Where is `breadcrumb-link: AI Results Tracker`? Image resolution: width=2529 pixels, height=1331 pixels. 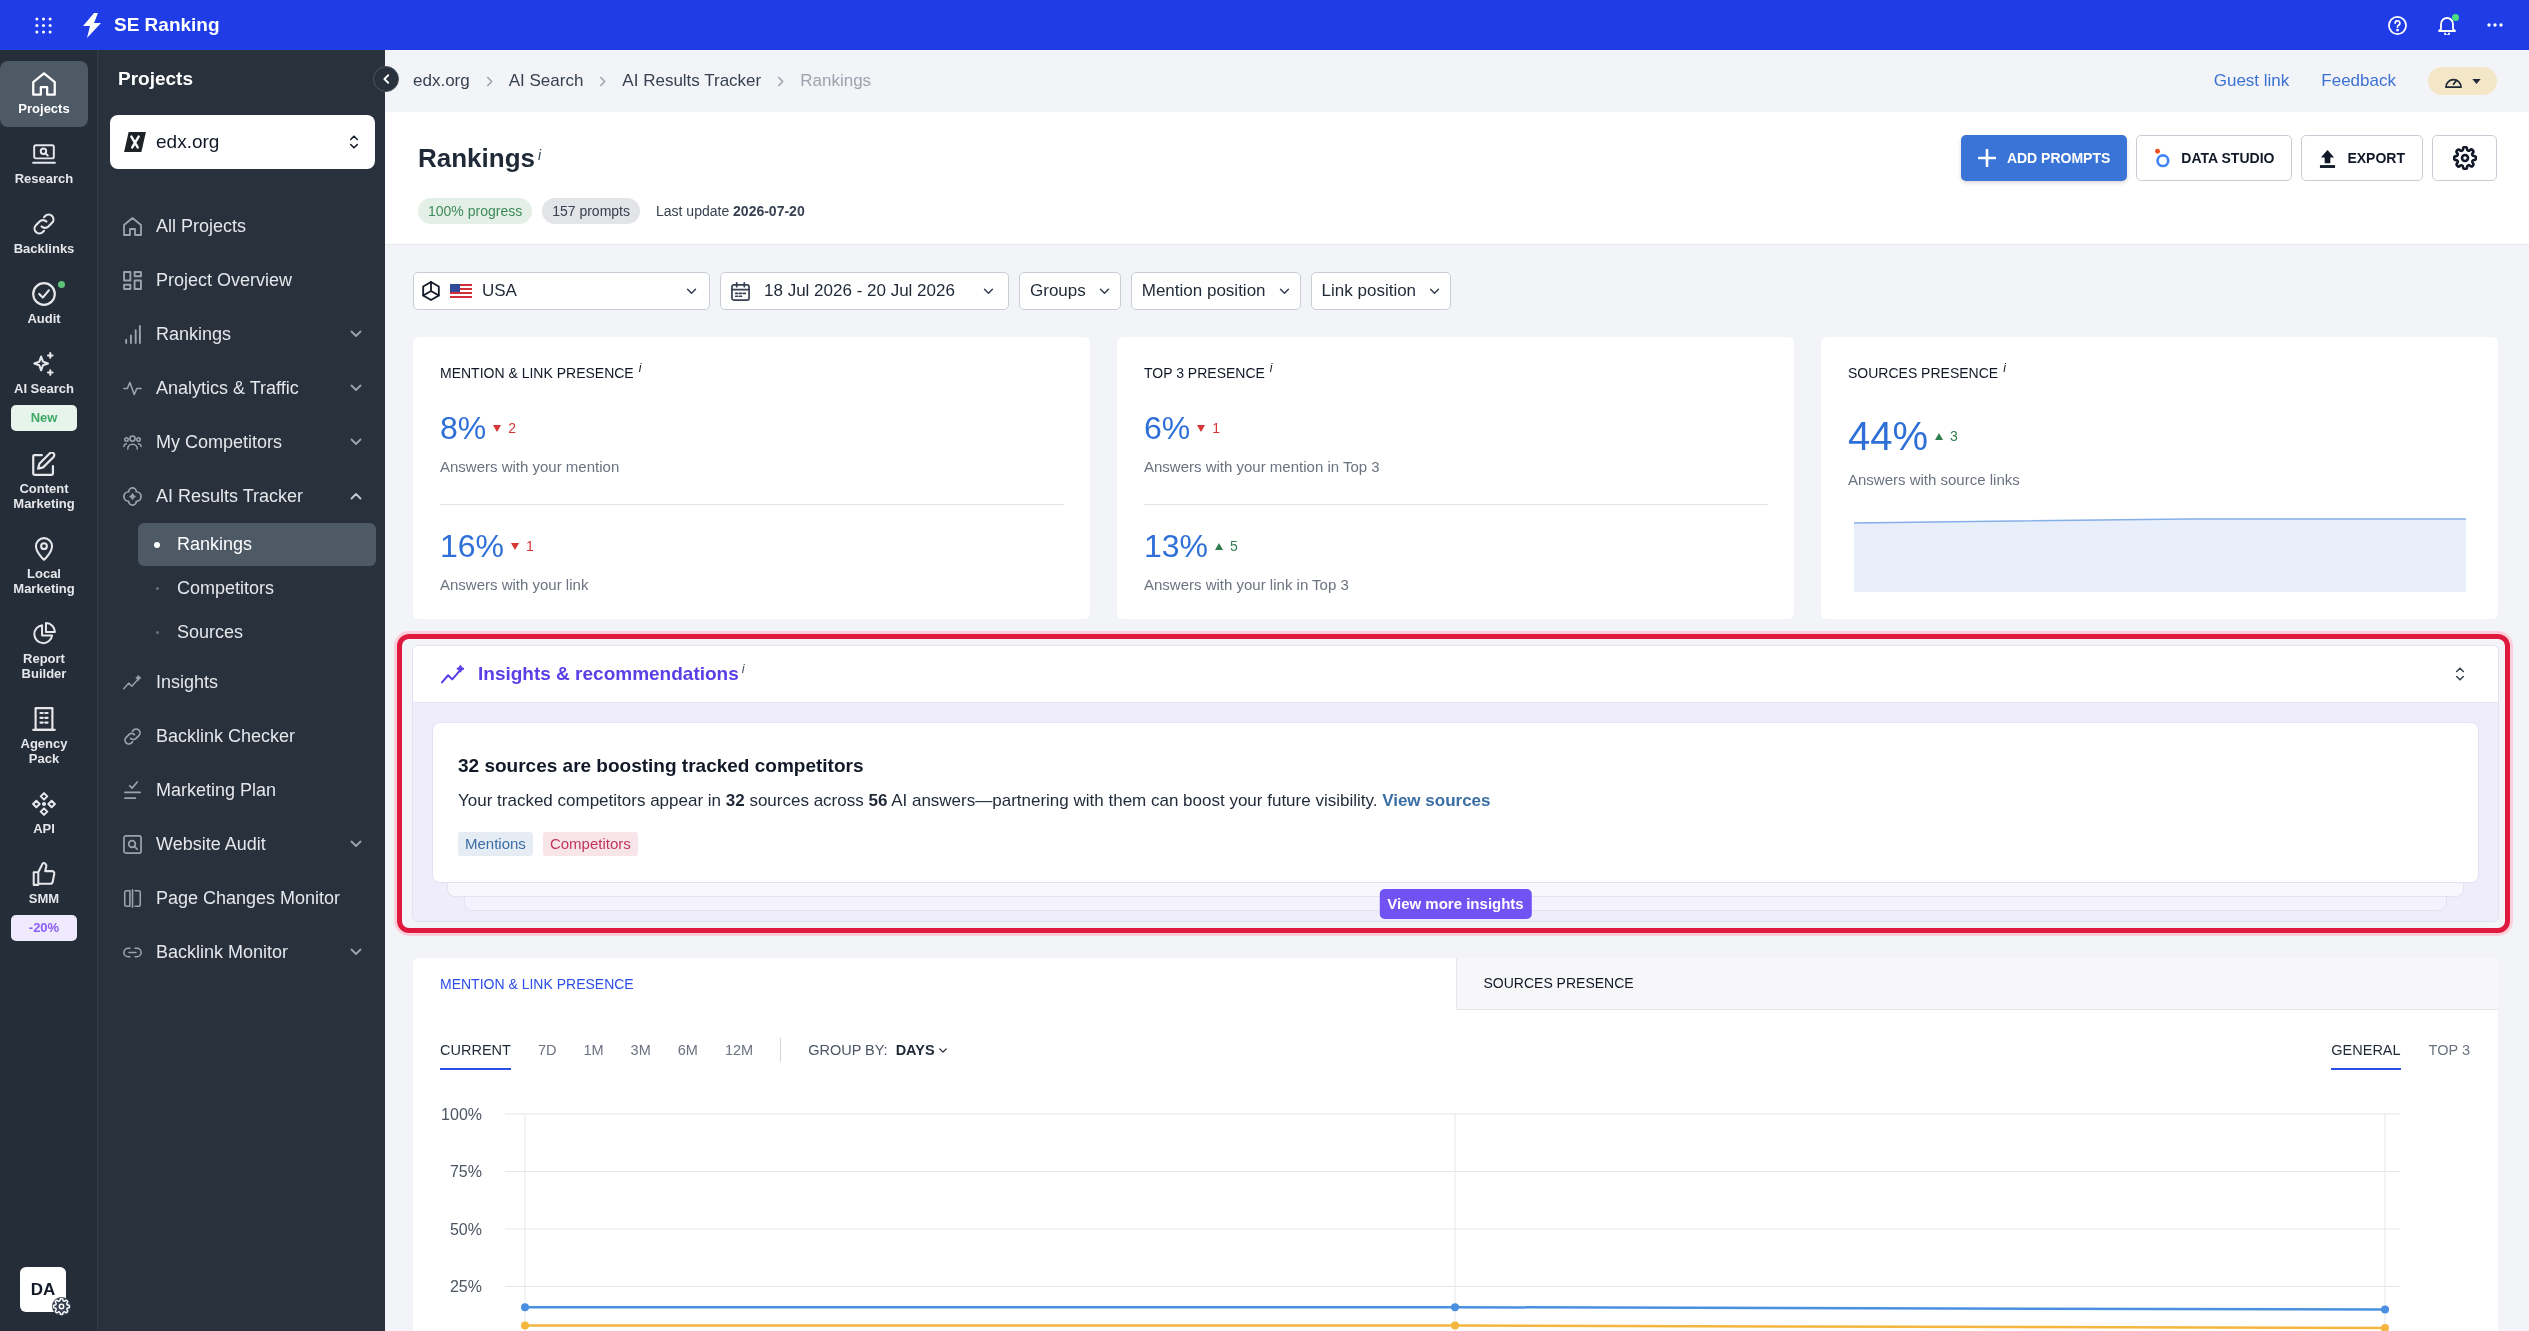
breadcrumb-link: AI Results Tracker is located at coordinates (692, 81).